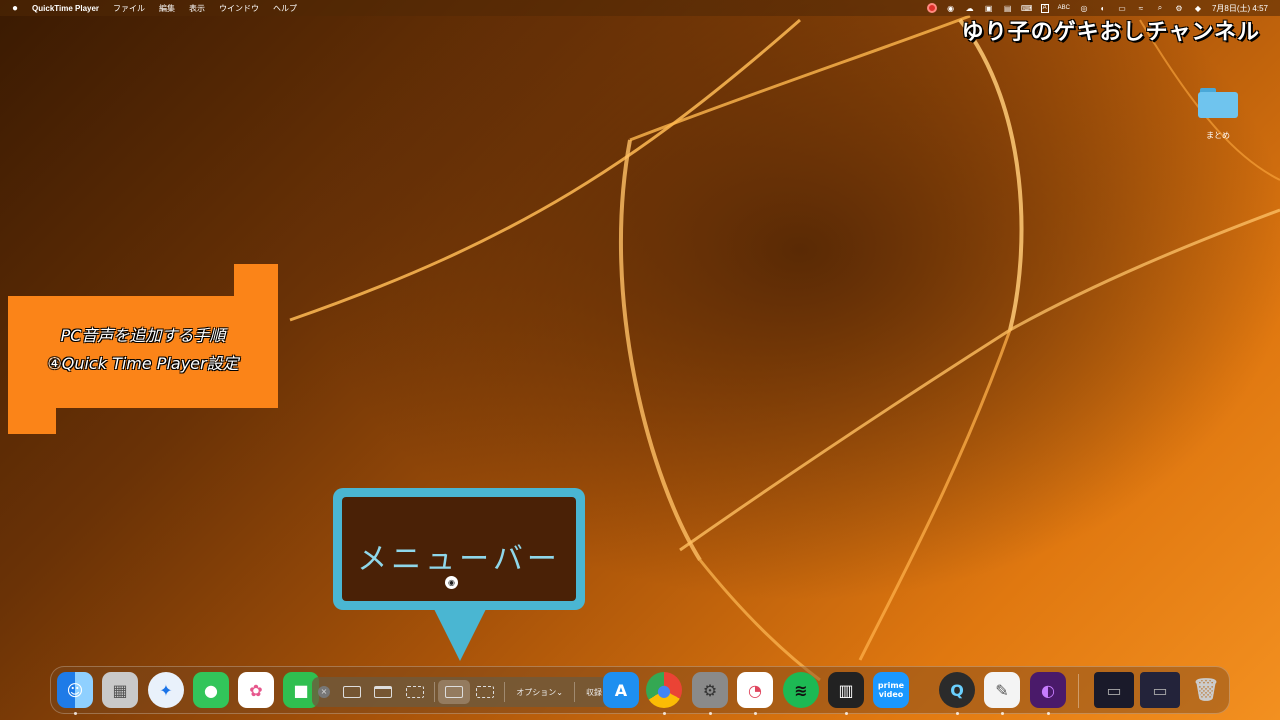 This screenshot has width=1280, height=720. I want to click on notification-icon: ▣, so click(989, 8).